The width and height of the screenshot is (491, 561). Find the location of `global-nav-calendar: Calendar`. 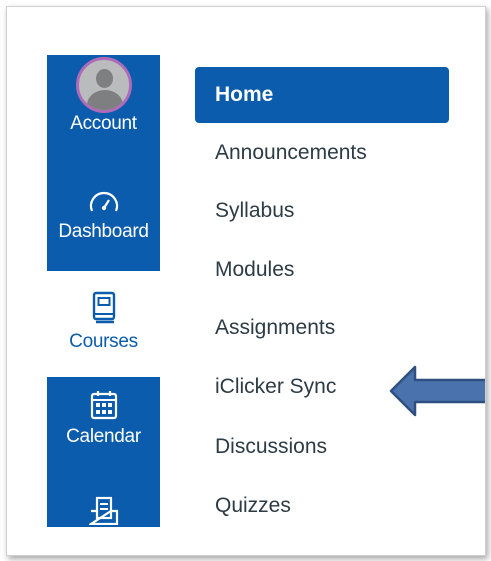

global-nav-calendar: Calendar is located at coordinates (103, 419).